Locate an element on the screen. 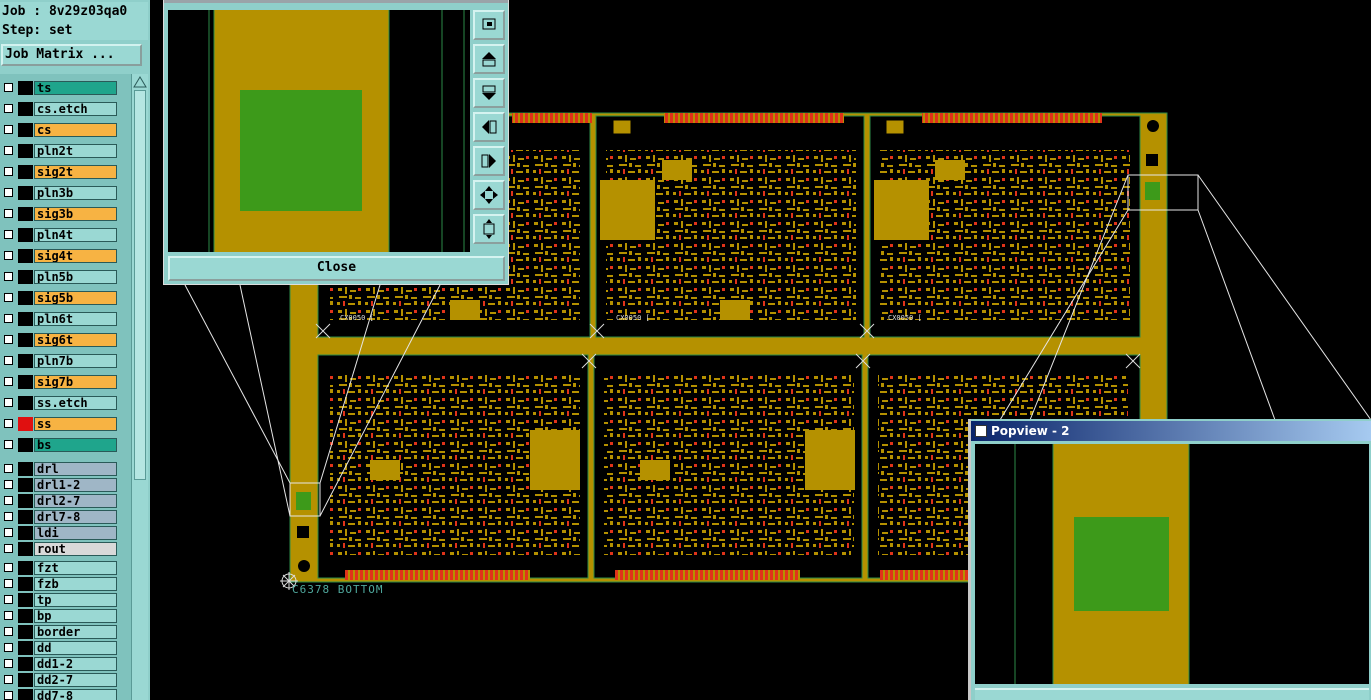  layer-row-pln3b: pln3b is located at coordinates (65, 193).